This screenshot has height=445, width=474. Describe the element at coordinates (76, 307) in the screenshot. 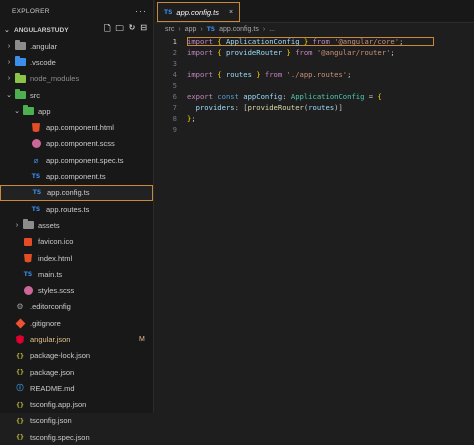

I see `tree-file: ⚙ .editorconfig` at that location.